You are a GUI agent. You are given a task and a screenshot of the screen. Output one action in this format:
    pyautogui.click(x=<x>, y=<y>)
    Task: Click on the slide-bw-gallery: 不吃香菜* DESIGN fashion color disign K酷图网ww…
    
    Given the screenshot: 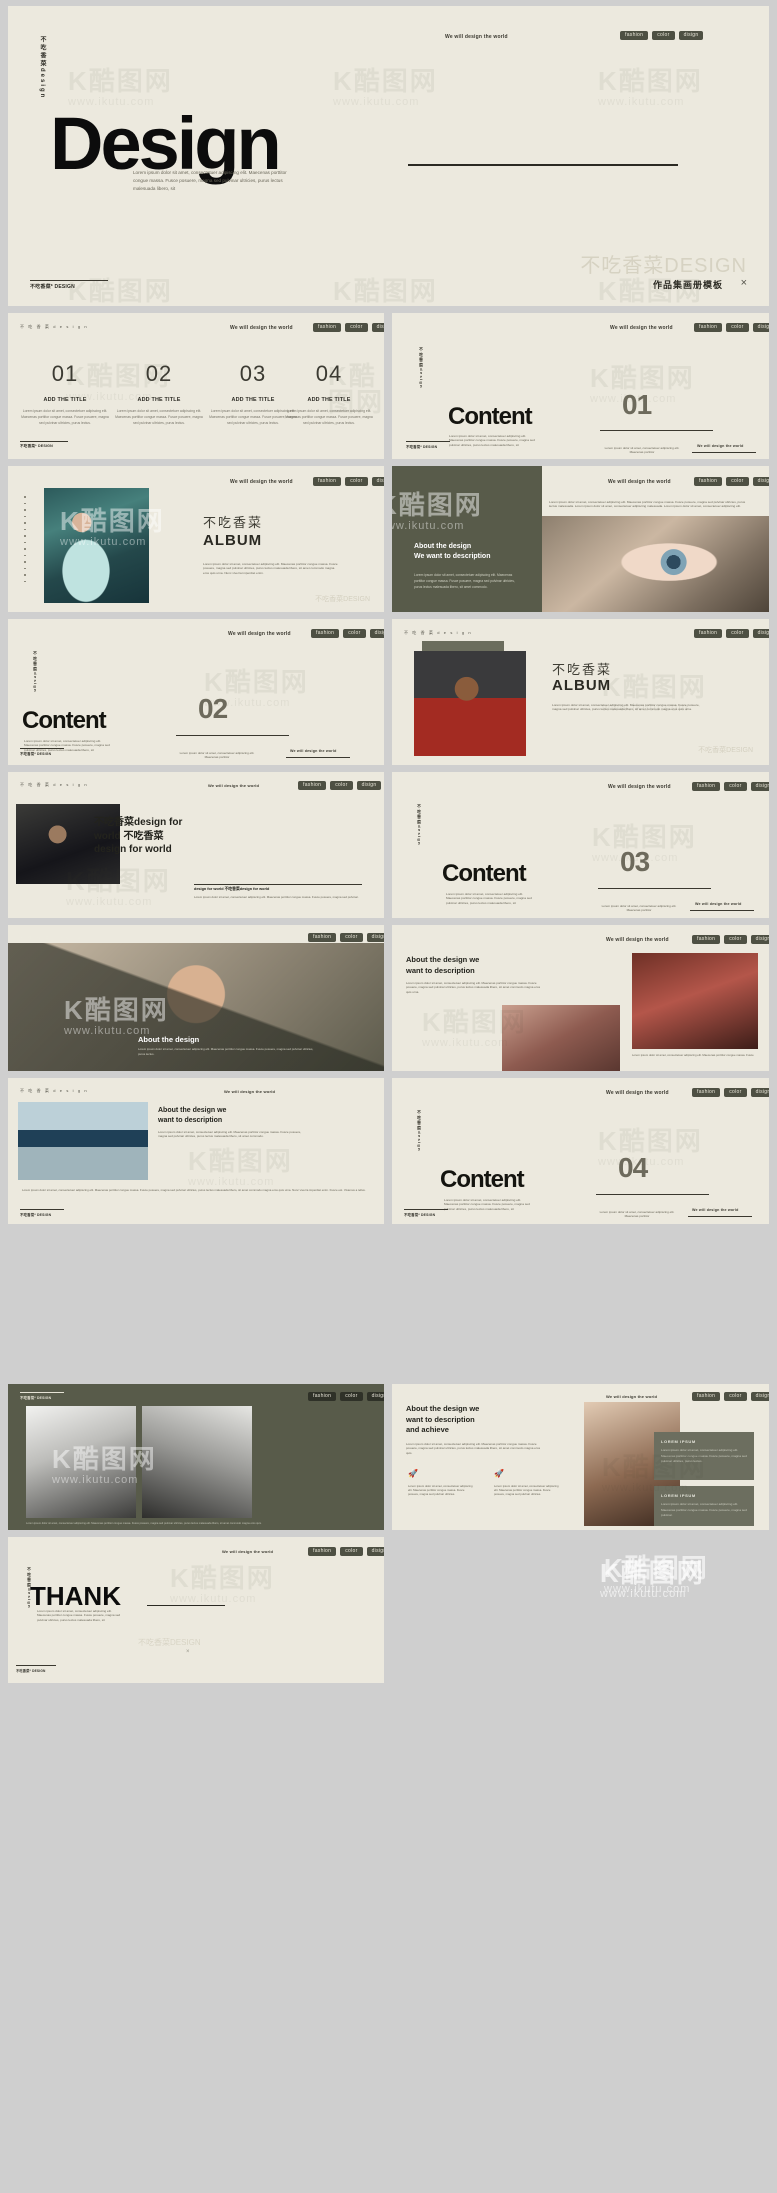 What is the action you would take?
    pyautogui.click(x=196, y=1457)
    